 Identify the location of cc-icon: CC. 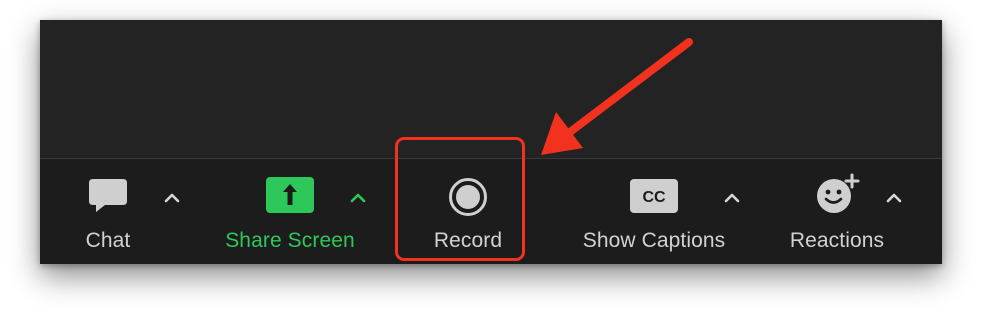
(654, 198).